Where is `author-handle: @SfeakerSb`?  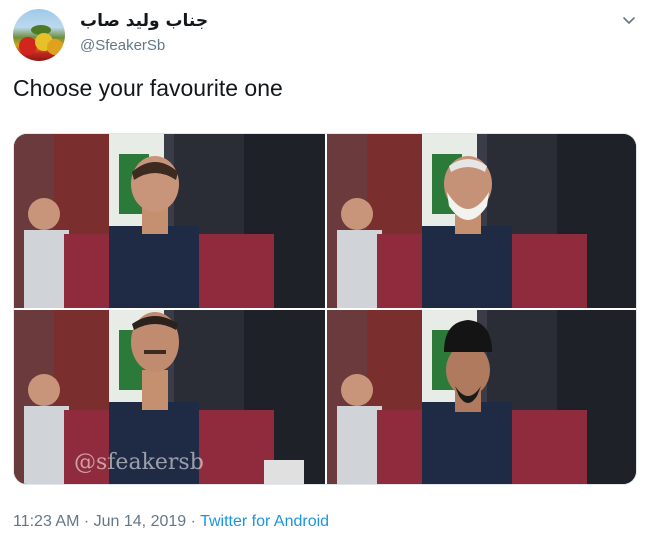 author-handle: @SfeakerSb is located at coordinates (122, 45).